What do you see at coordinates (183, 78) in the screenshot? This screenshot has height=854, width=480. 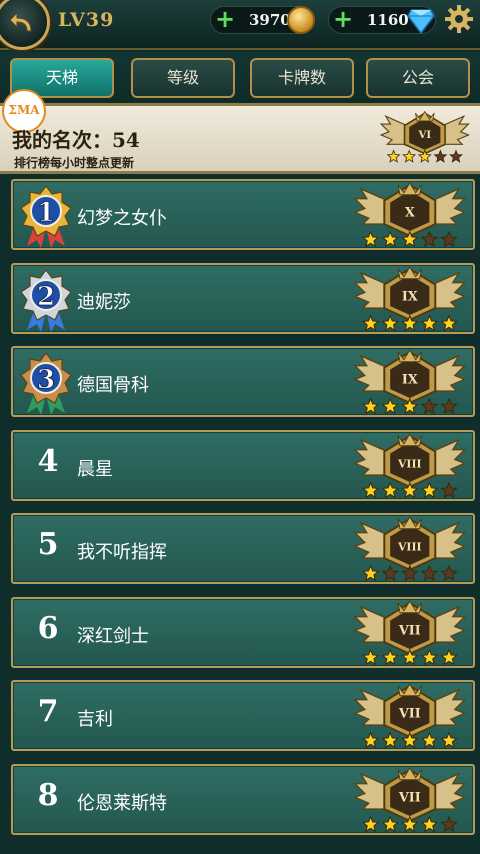 I see `tab-level: 等级` at bounding box center [183, 78].